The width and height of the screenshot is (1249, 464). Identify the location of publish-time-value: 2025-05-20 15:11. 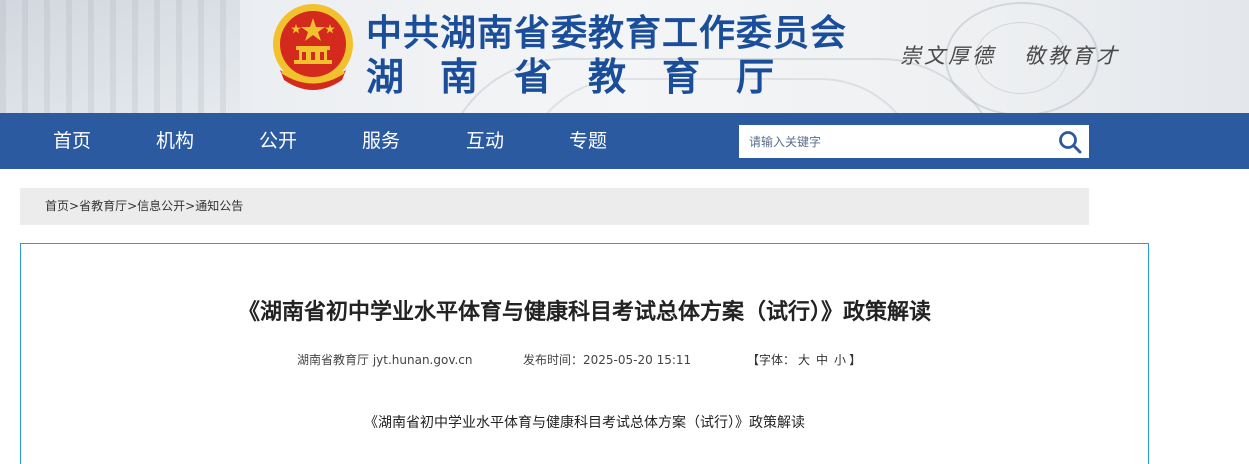
(637, 360).